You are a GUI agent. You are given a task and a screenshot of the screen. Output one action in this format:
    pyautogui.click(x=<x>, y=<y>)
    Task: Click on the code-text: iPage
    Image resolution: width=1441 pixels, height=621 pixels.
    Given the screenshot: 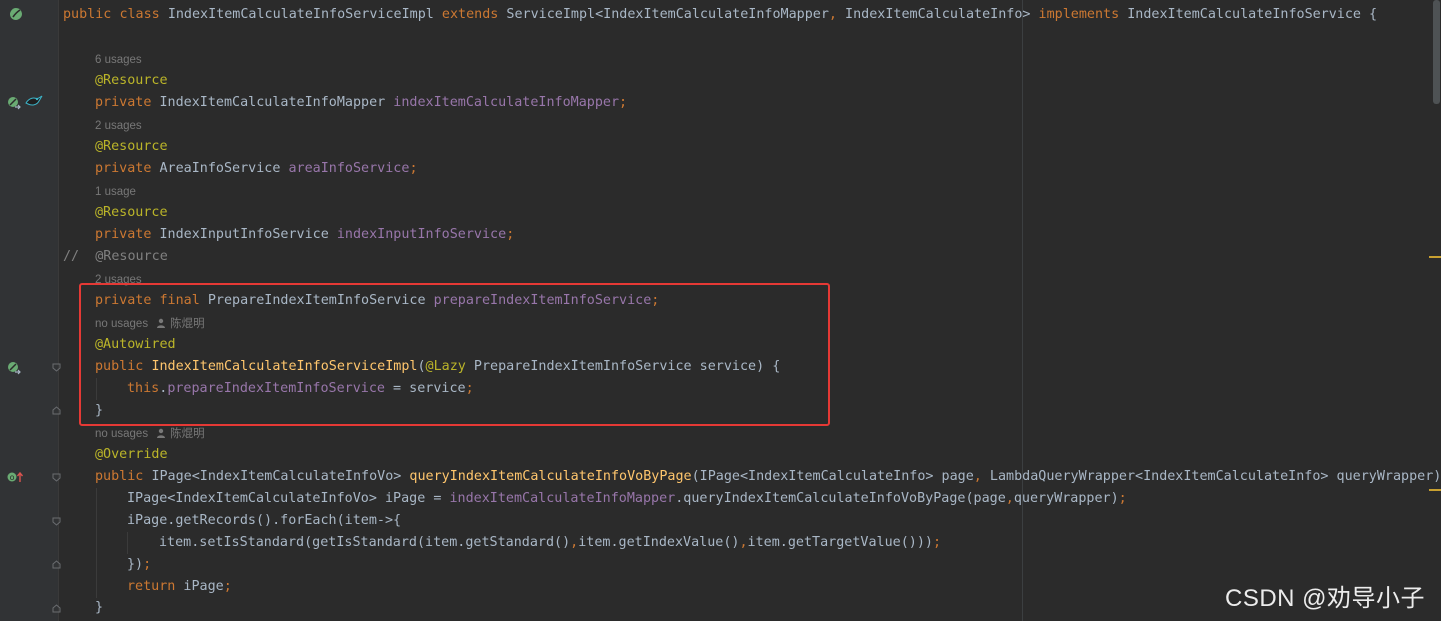 What is the action you would take?
    pyautogui.click(x=199, y=586)
    